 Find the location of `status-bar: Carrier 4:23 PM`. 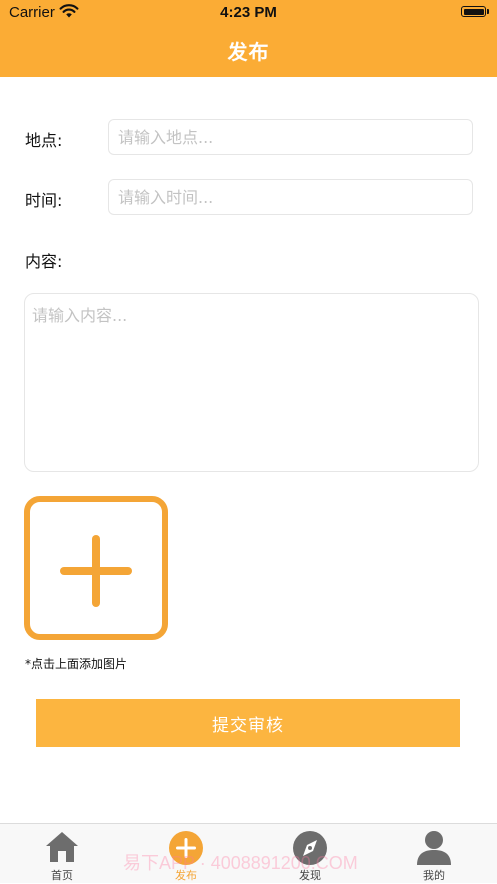

status-bar: Carrier 4:23 PM is located at coordinates (248, 13).